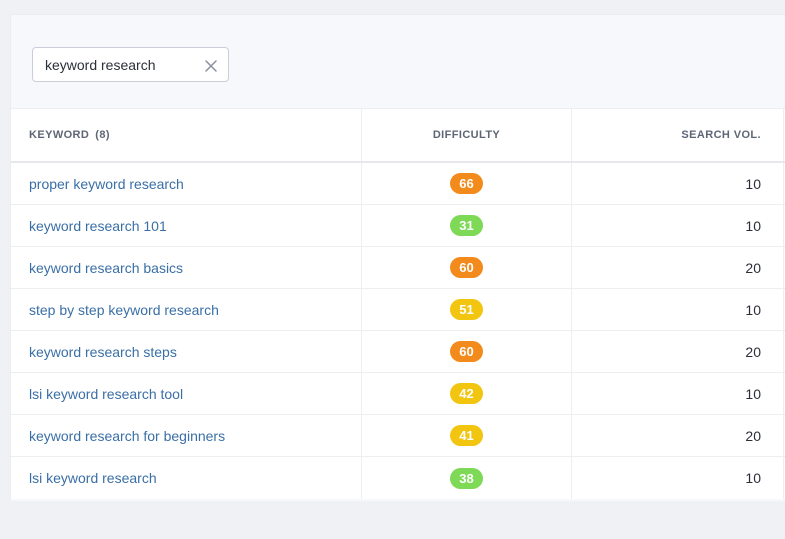 The width and height of the screenshot is (785, 539). What do you see at coordinates (186, 183) in the screenshot?
I see `keyword-cell: proper keyword research` at bounding box center [186, 183].